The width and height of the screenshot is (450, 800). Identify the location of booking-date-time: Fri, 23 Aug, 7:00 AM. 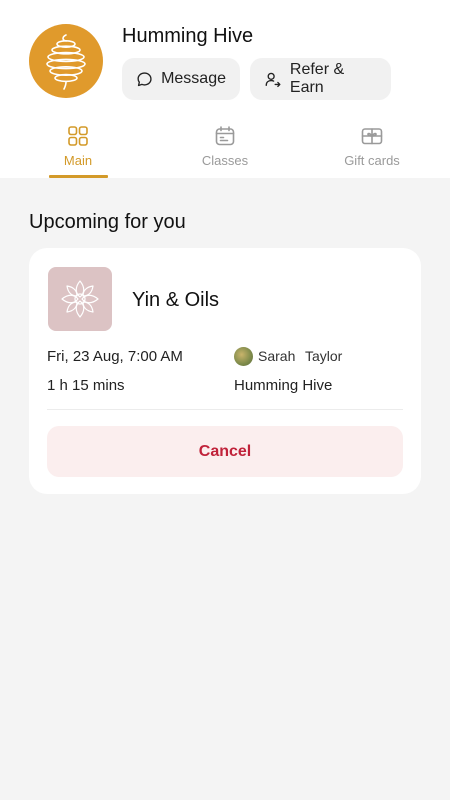
(115, 356).